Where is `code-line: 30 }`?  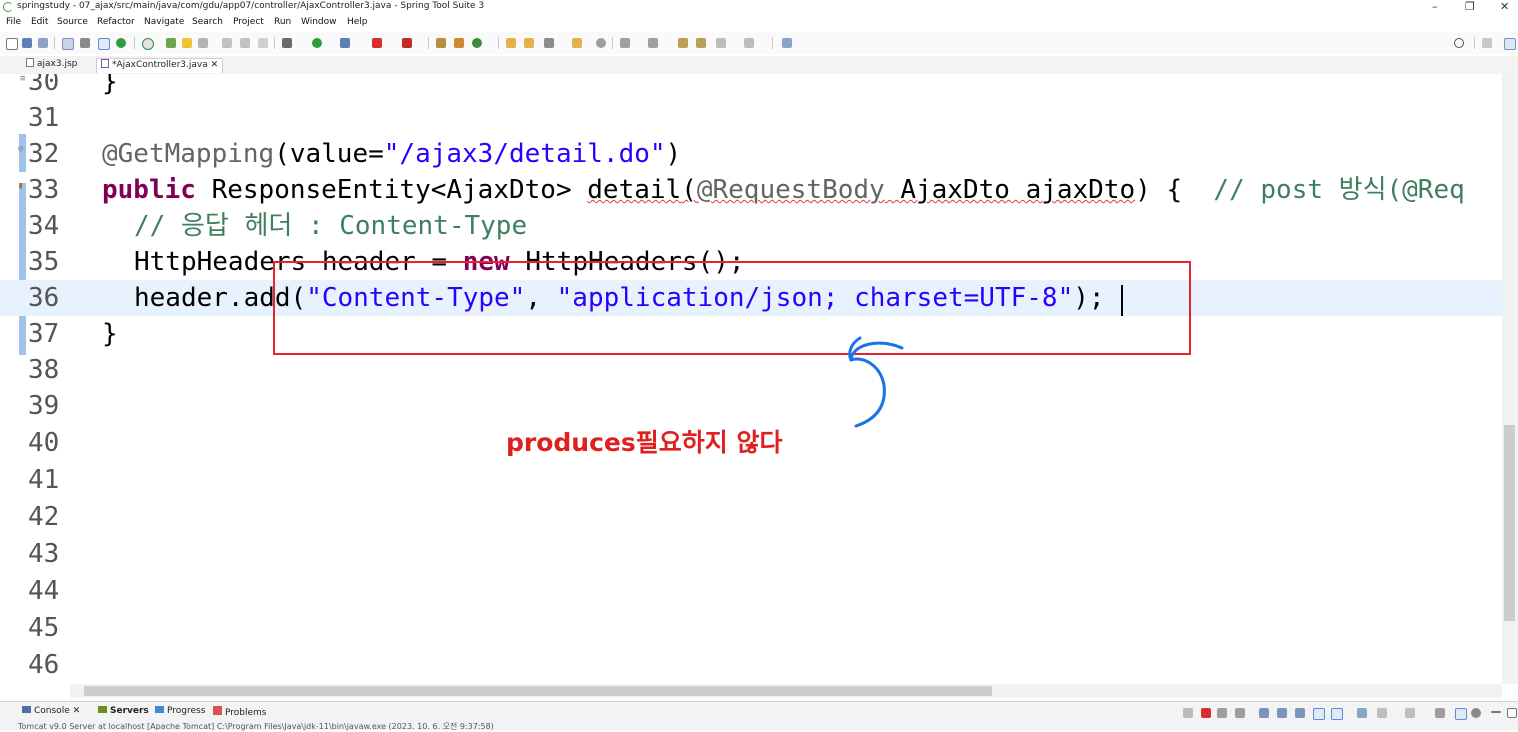
code-line: 30 } is located at coordinates (751, 87).